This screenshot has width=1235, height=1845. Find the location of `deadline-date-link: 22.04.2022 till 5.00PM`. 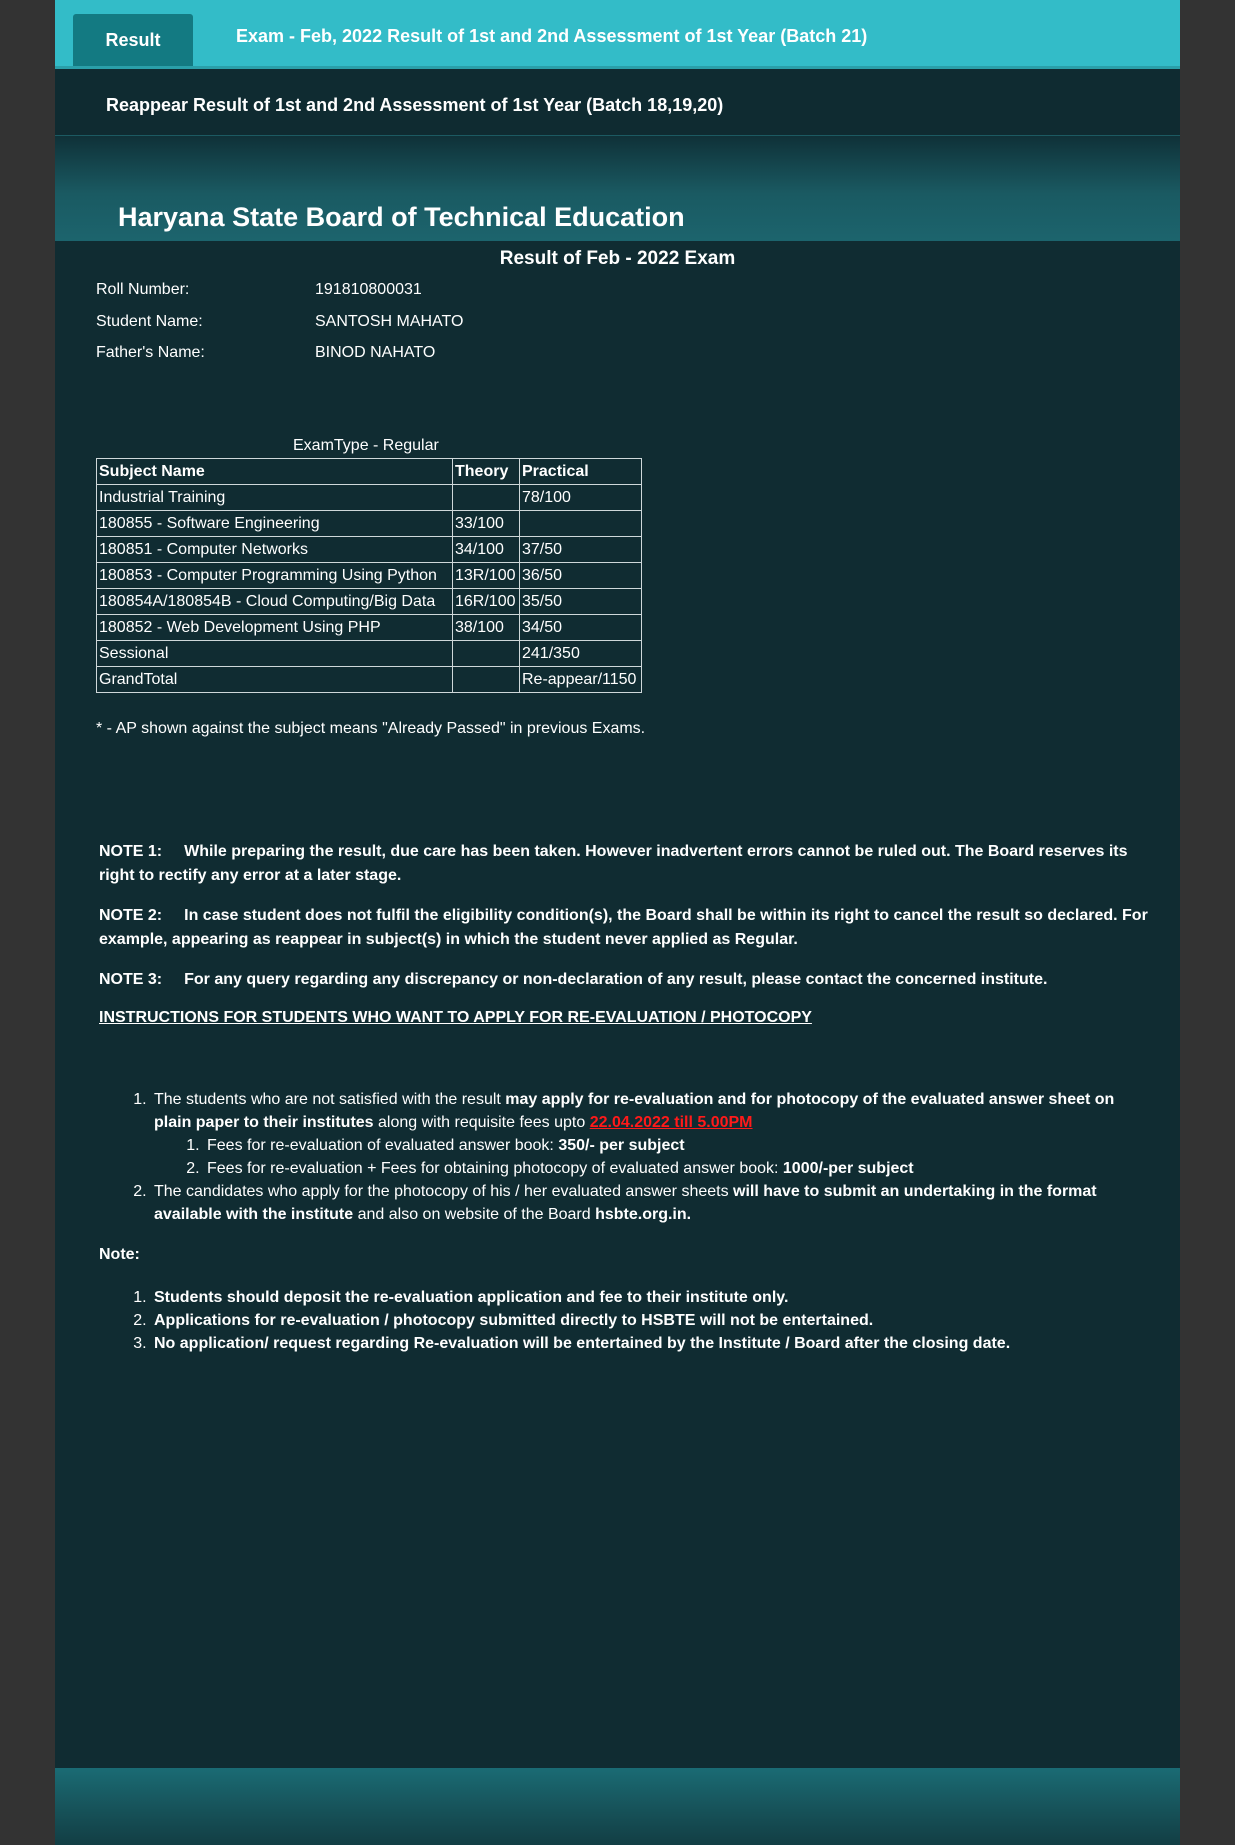

deadline-date-link: 22.04.2022 till 5.00PM is located at coordinates (671, 1122).